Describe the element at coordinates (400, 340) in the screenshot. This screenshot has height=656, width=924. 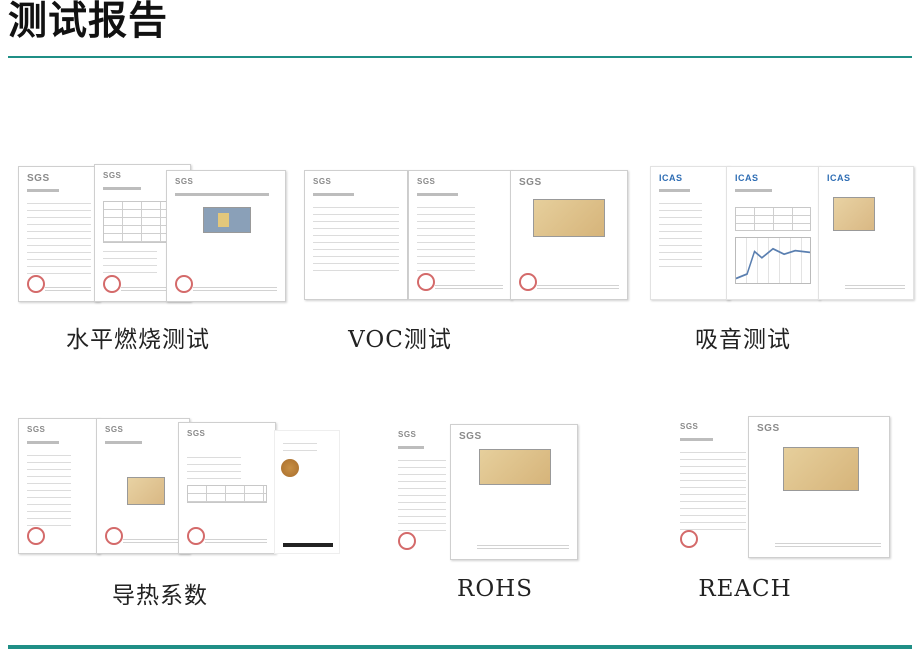
I see `caption-voc-test: VOC测试` at that location.